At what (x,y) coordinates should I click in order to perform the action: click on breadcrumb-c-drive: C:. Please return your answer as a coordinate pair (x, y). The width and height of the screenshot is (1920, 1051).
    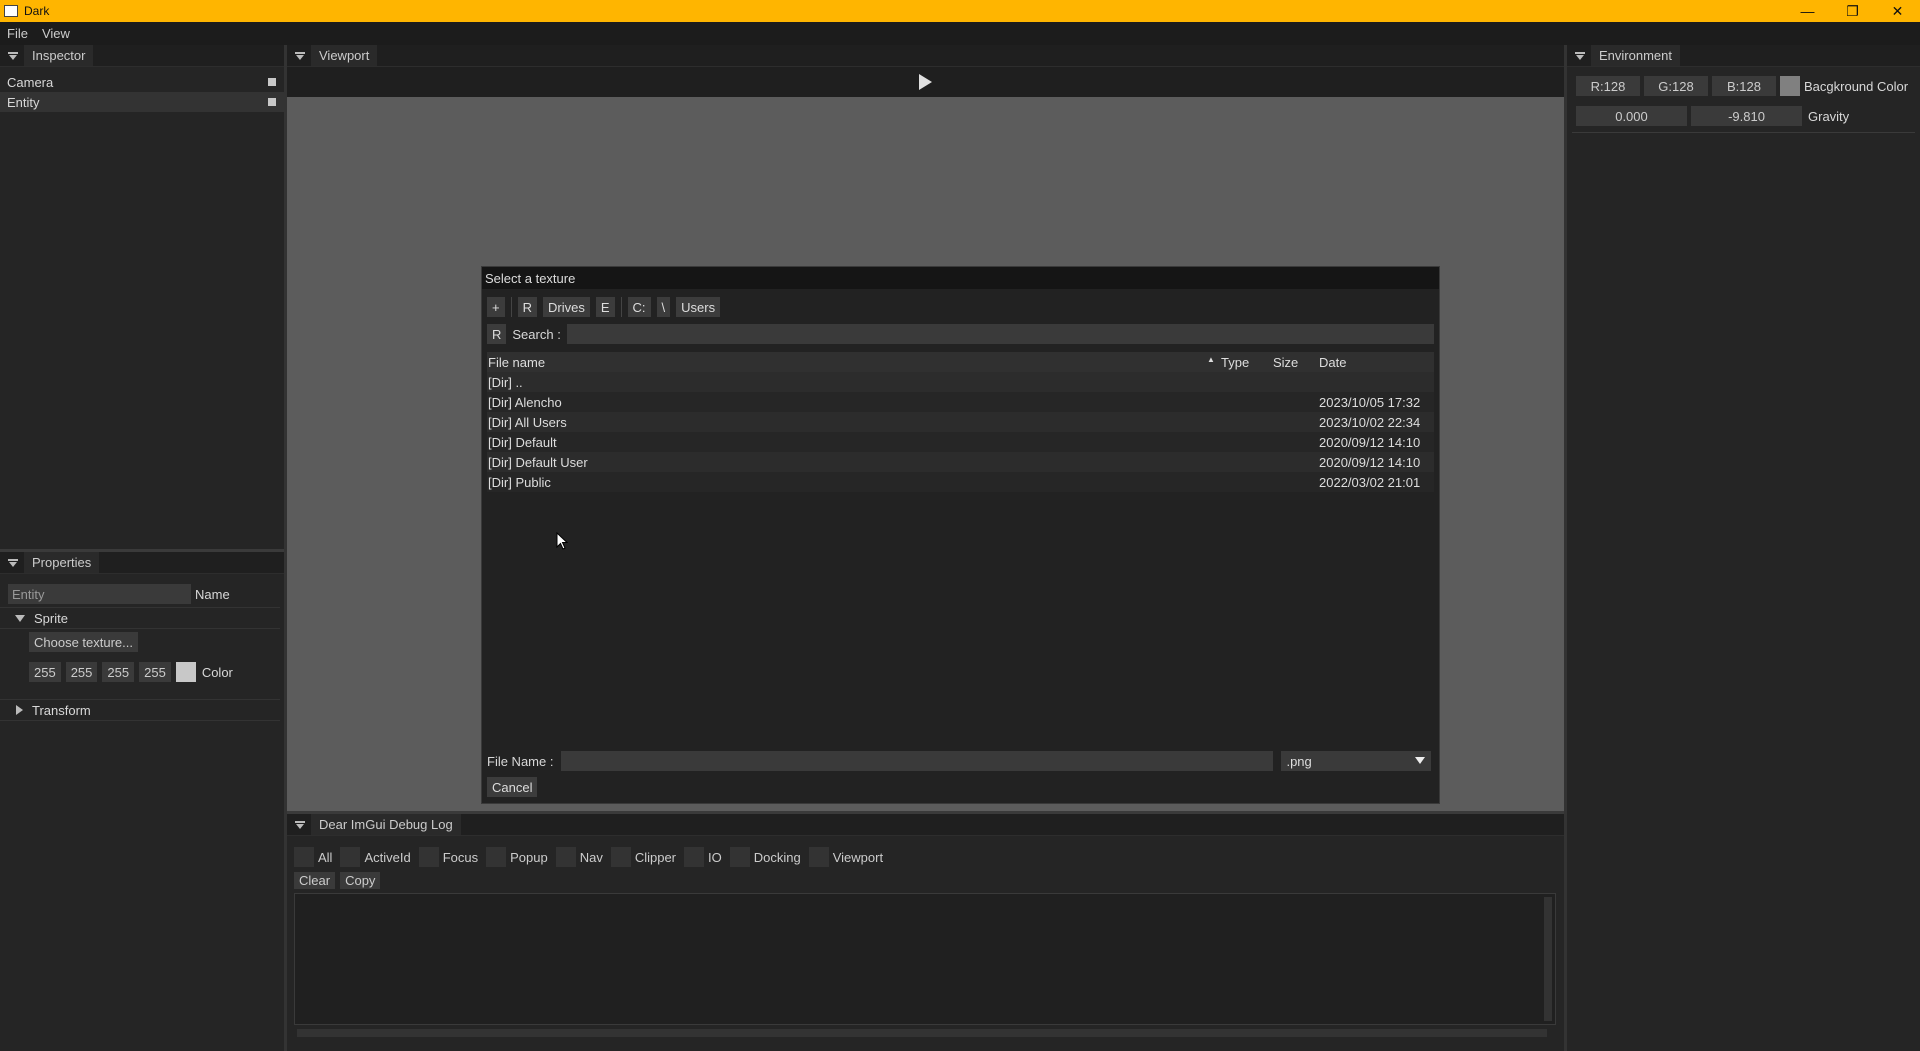
    Looking at the image, I should click on (639, 307).